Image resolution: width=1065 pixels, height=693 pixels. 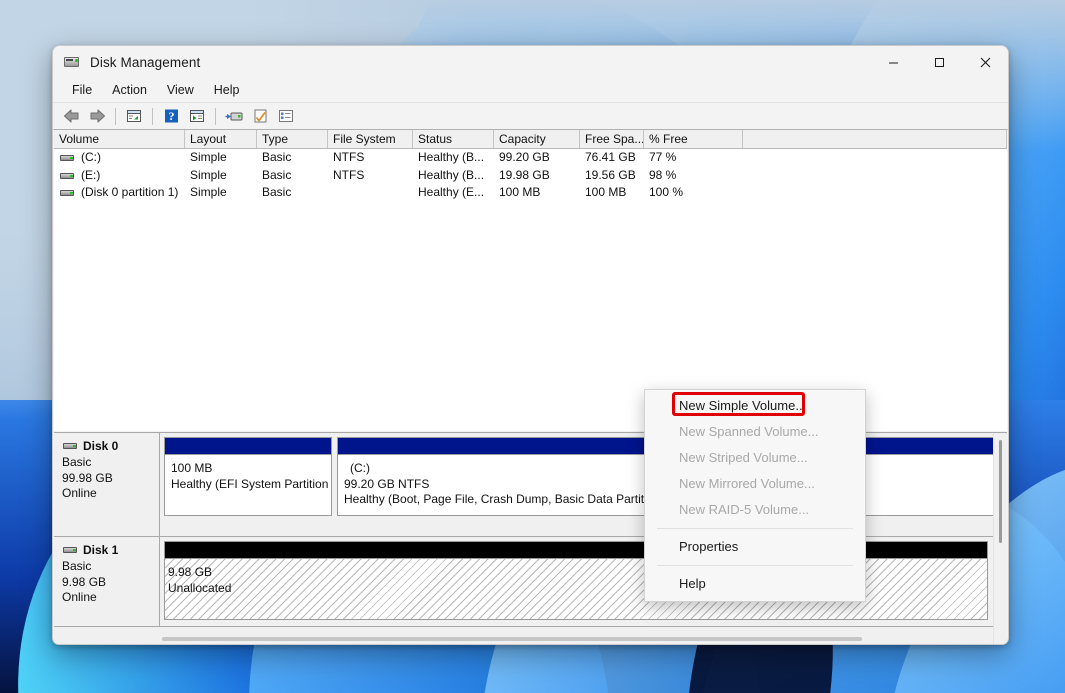 I want to click on cell-volume: (Disk 0 partition 1), so click(x=119, y=192).